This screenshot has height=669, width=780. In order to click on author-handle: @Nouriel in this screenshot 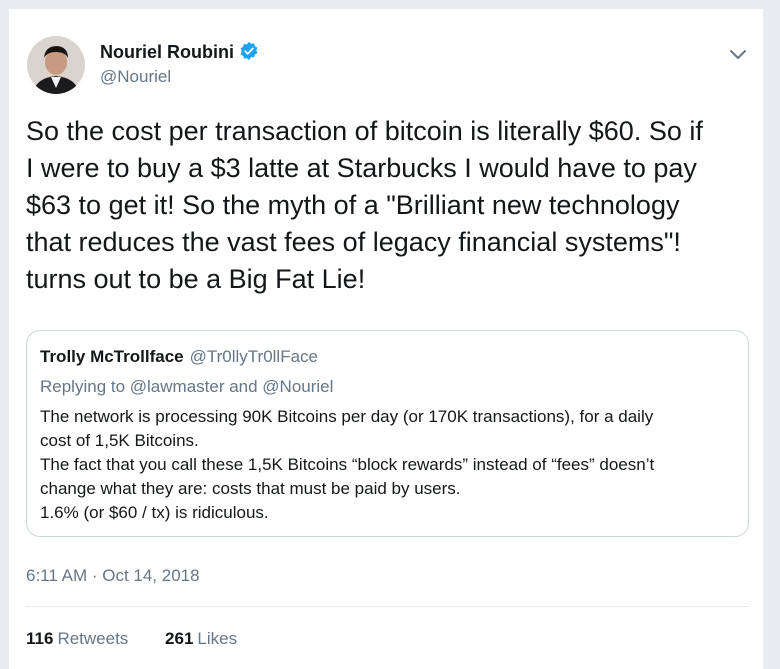, I will do `click(135, 77)`.